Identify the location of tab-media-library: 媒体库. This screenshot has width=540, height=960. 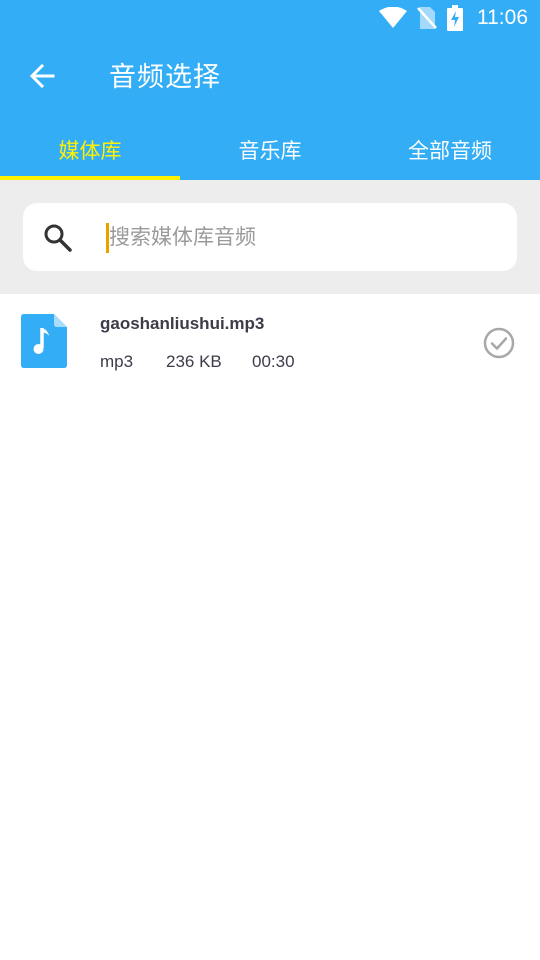
(90, 150).